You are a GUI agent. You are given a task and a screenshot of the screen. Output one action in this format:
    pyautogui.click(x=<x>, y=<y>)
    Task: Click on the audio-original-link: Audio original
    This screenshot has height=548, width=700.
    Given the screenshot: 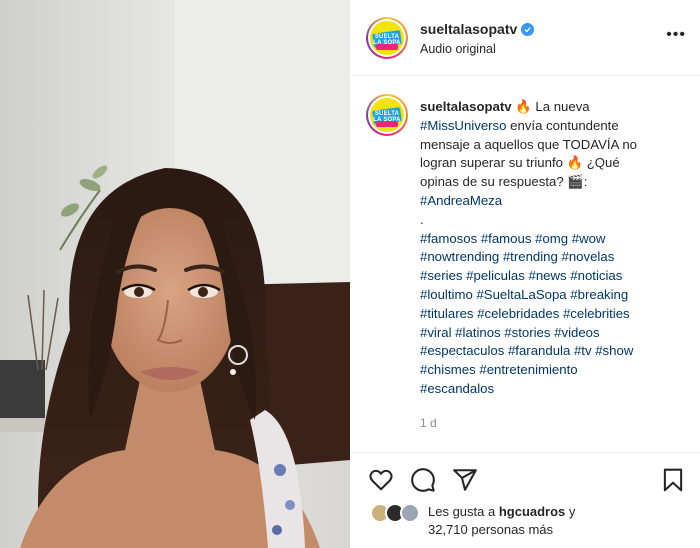 What is the action you would take?
    pyautogui.click(x=458, y=49)
    